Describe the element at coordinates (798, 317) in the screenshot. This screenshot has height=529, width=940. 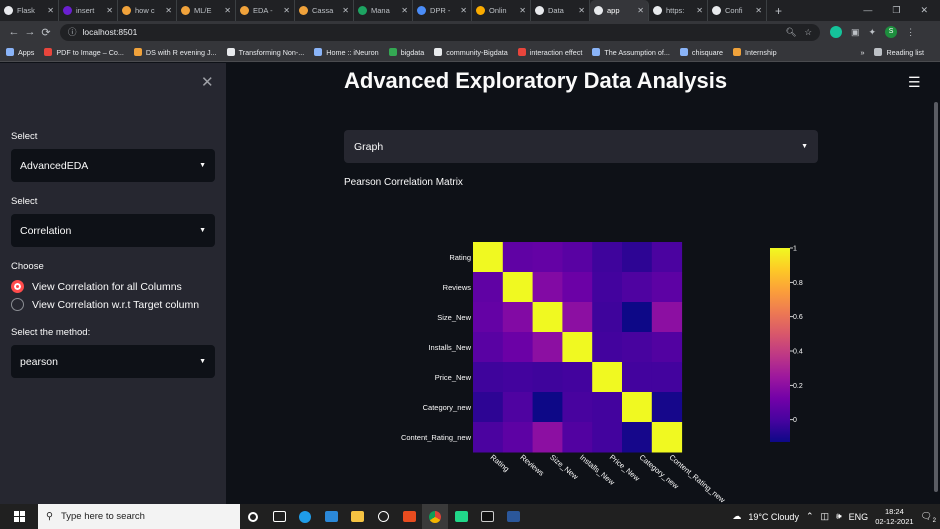
I see `colorbar-tick-label: 0.6` at that location.